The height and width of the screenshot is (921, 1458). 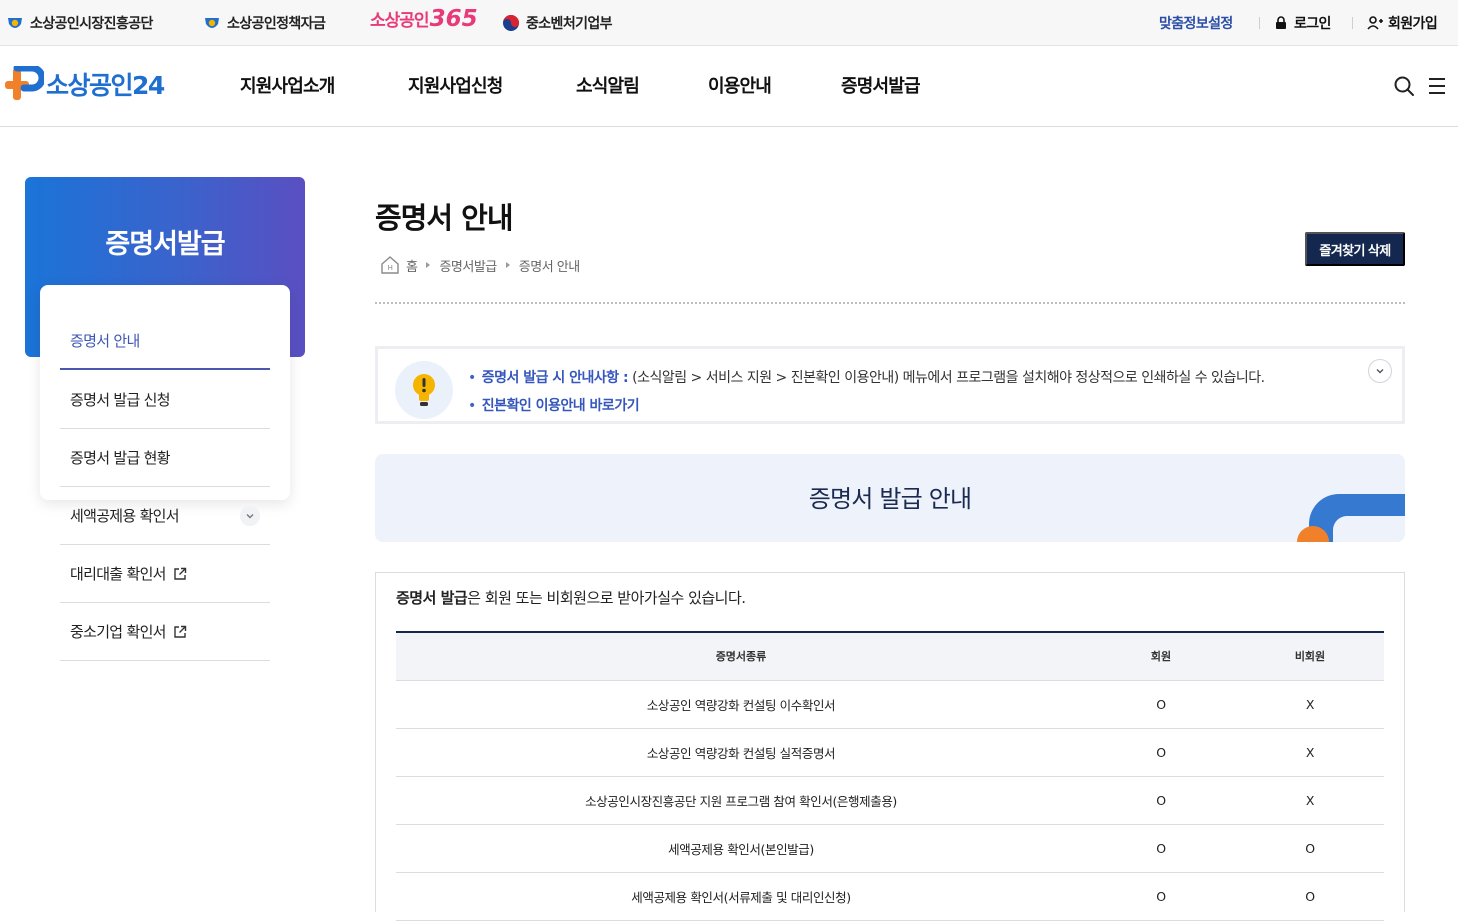 What do you see at coordinates (1310, 656) in the screenshot?
I see `column-header-nonmember: 비회원` at bounding box center [1310, 656].